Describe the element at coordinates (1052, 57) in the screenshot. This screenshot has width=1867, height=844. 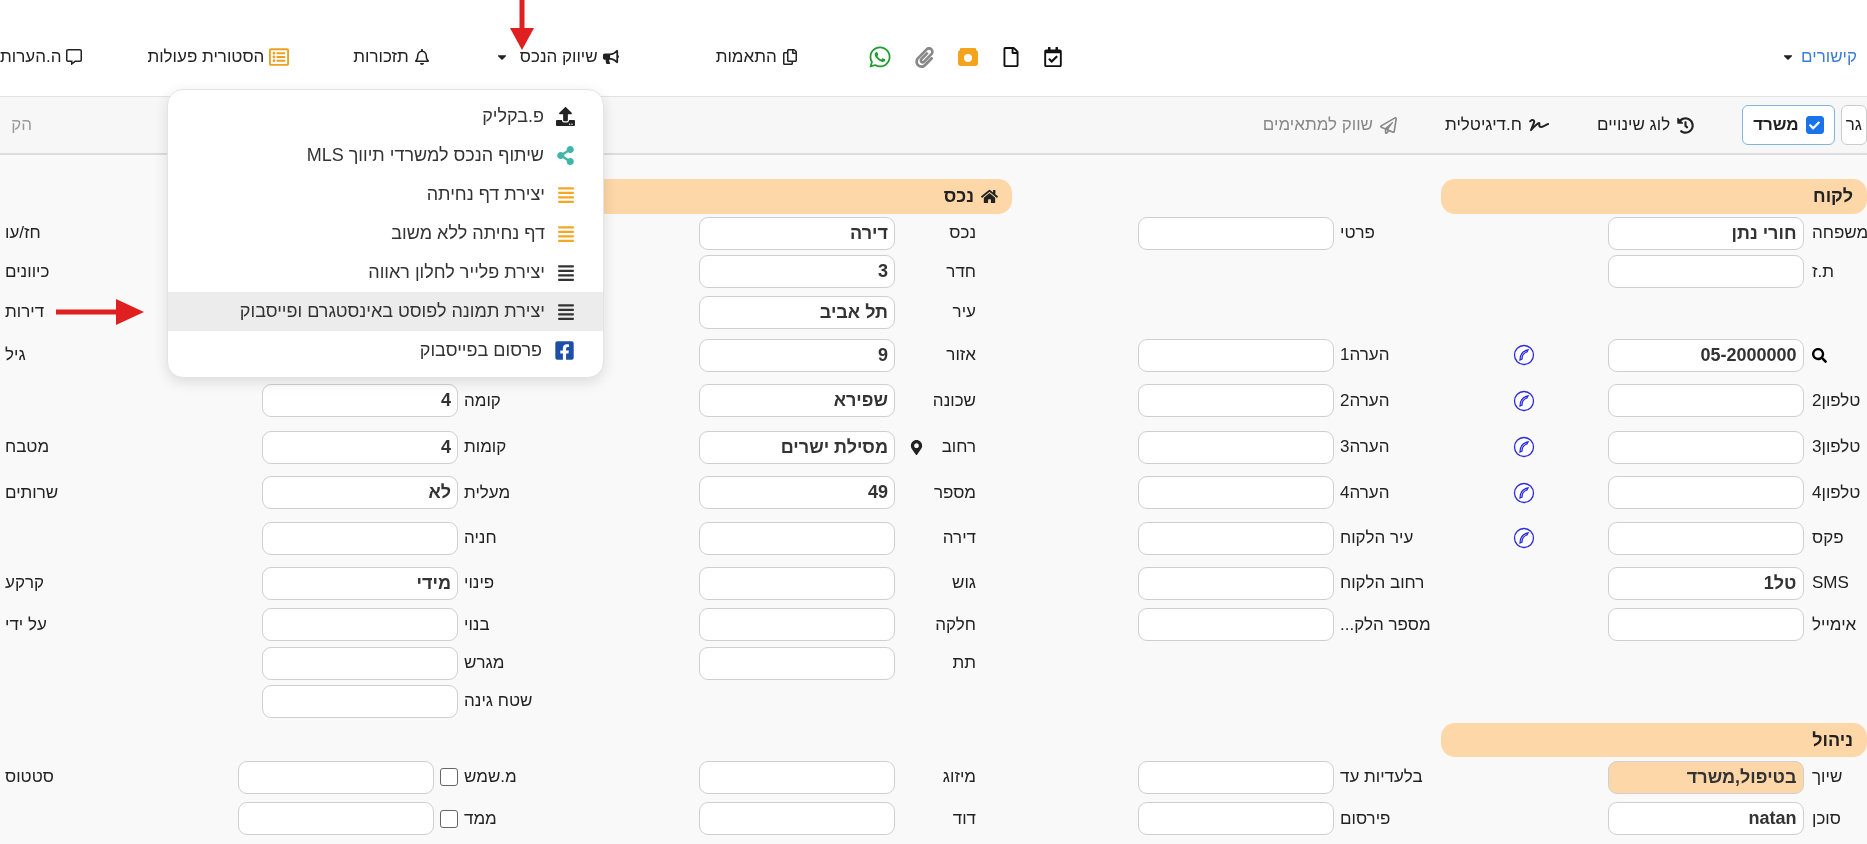
I see `calendar-check-icon` at that location.